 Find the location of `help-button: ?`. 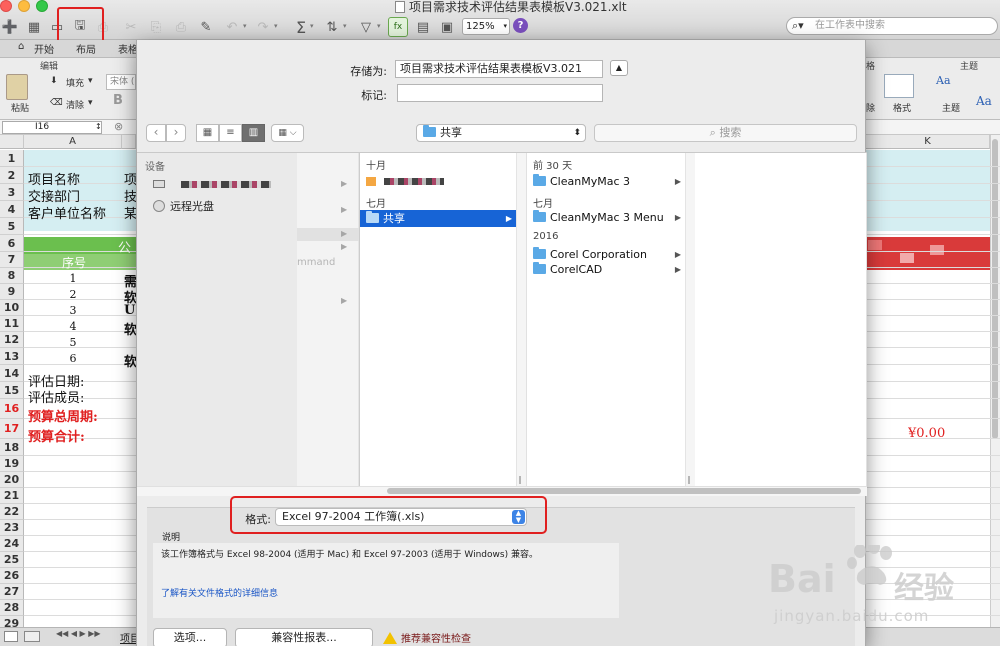

help-button: ? is located at coordinates (520, 25).